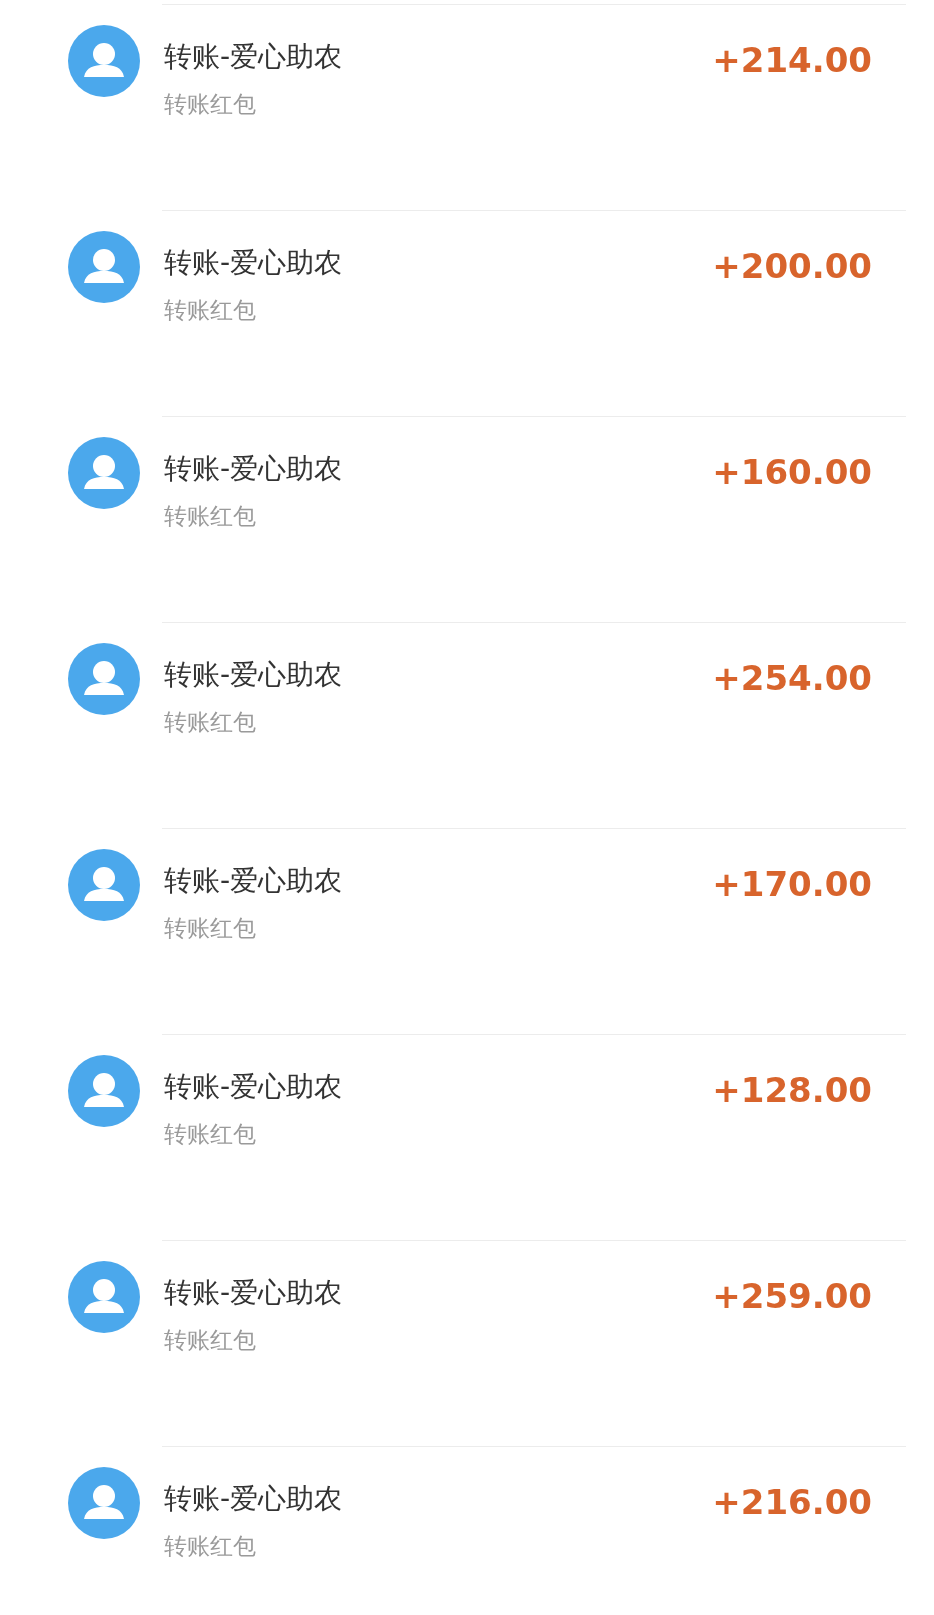  I want to click on transaction-amount: +200.00, so click(792, 266).